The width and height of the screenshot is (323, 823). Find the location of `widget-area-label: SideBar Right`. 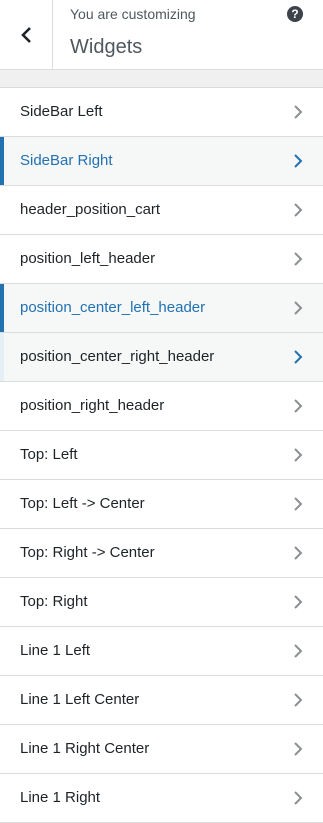

widget-area-label: SideBar Right is located at coordinates (66, 160).